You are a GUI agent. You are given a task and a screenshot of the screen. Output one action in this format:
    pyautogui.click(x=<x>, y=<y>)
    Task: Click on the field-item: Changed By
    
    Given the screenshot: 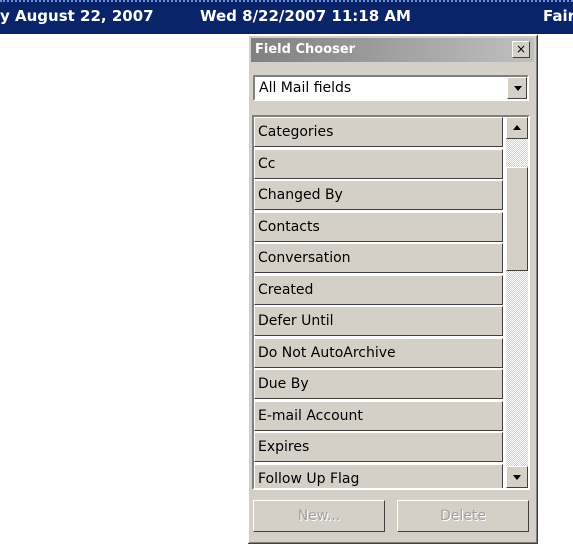 What is the action you would take?
    pyautogui.click(x=378, y=195)
    